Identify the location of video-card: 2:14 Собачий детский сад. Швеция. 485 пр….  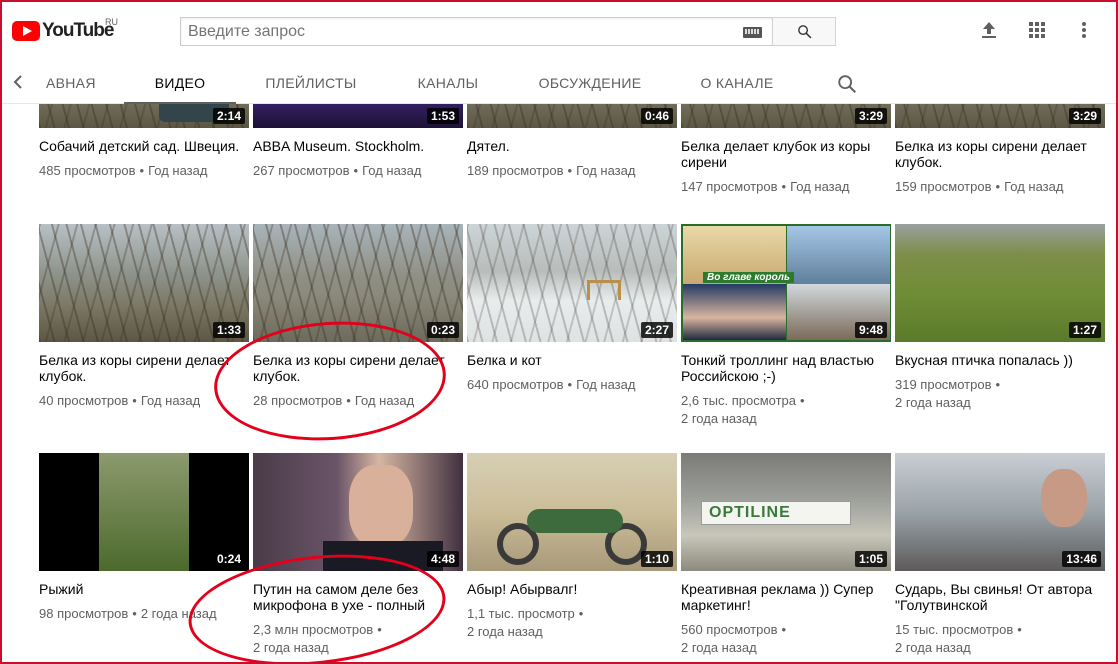
(144, 142).